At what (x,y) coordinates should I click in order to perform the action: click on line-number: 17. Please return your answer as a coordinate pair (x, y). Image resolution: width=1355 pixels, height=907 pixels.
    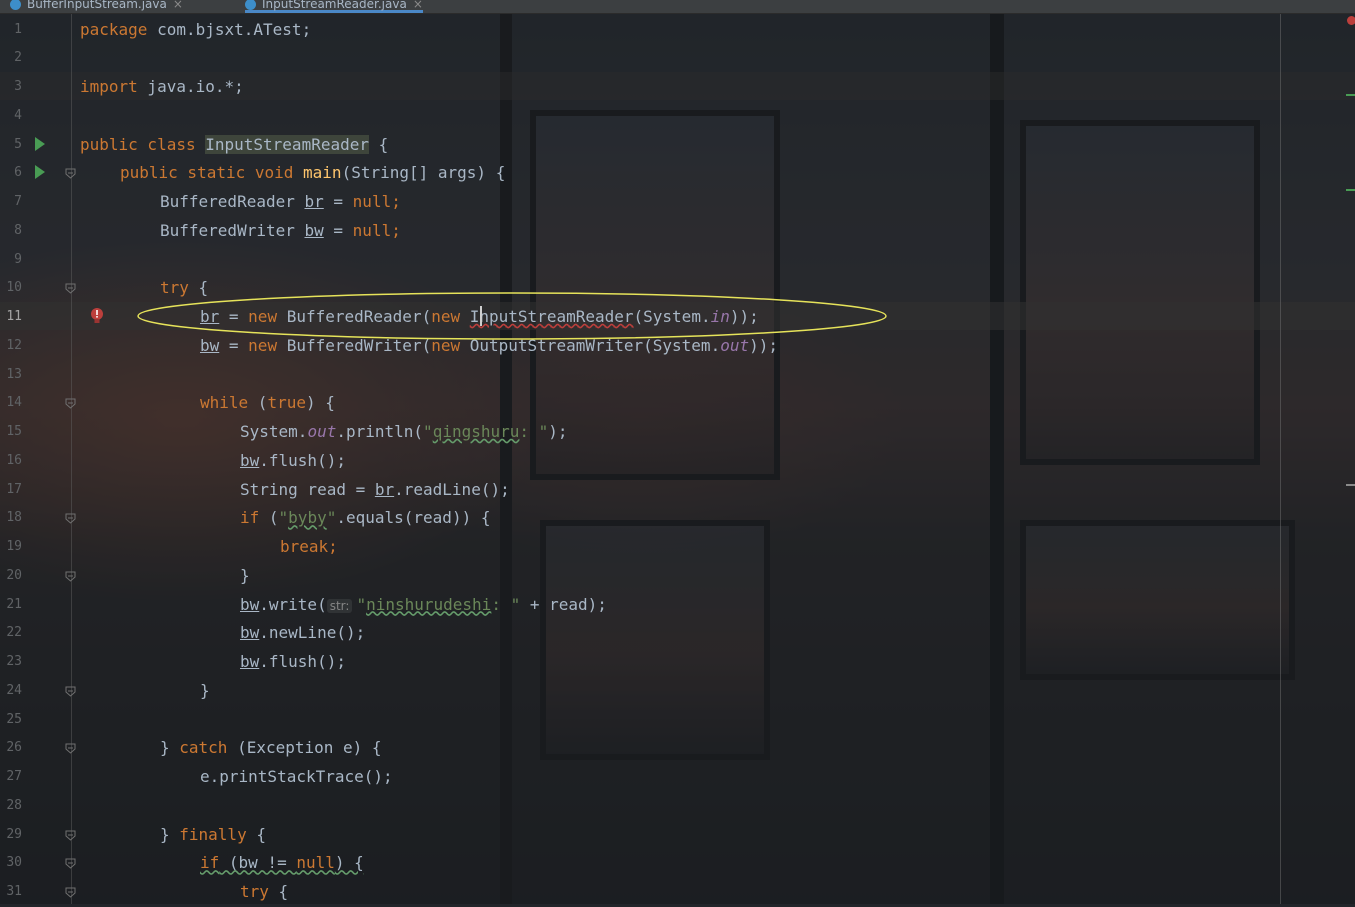
    Looking at the image, I should click on (11, 490).